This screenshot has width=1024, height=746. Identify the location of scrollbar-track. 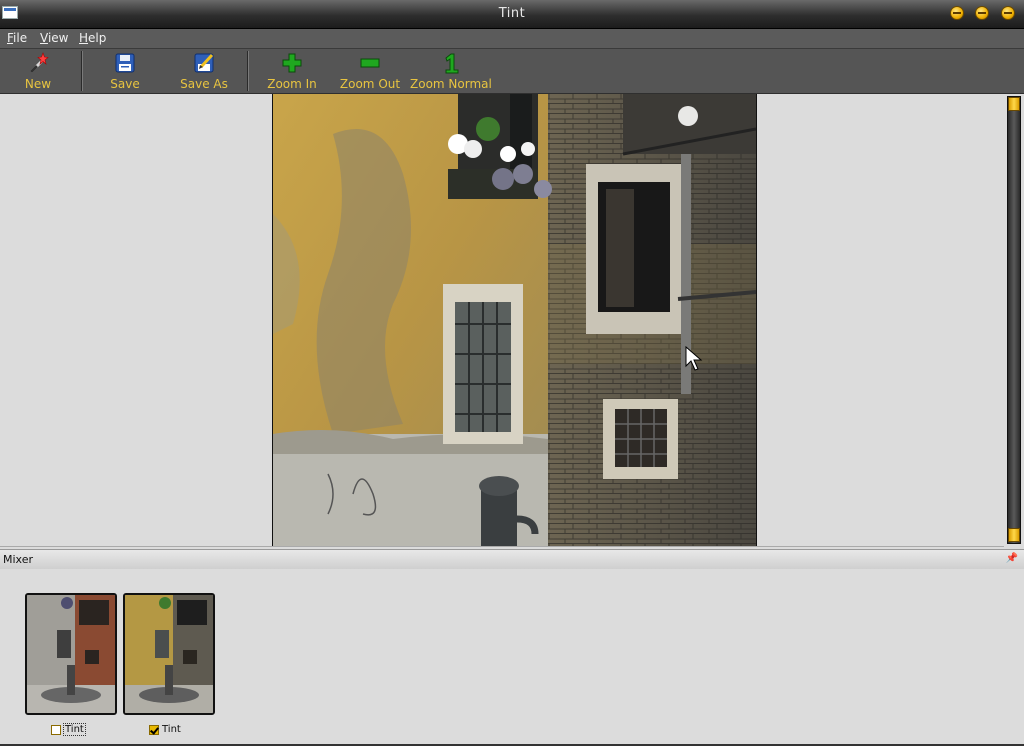
(1014, 320).